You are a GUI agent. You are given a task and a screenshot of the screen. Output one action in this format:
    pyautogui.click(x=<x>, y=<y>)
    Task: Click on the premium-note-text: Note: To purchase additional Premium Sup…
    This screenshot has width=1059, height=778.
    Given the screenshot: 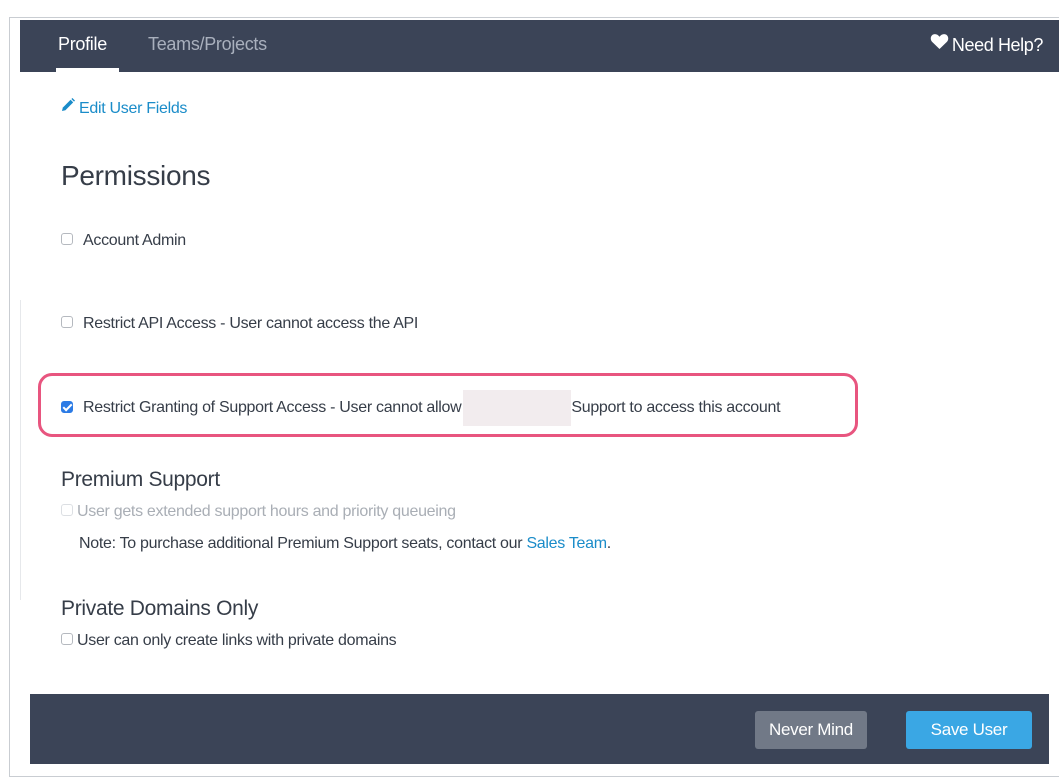 What is the action you would take?
    pyautogui.click(x=301, y=543)
    